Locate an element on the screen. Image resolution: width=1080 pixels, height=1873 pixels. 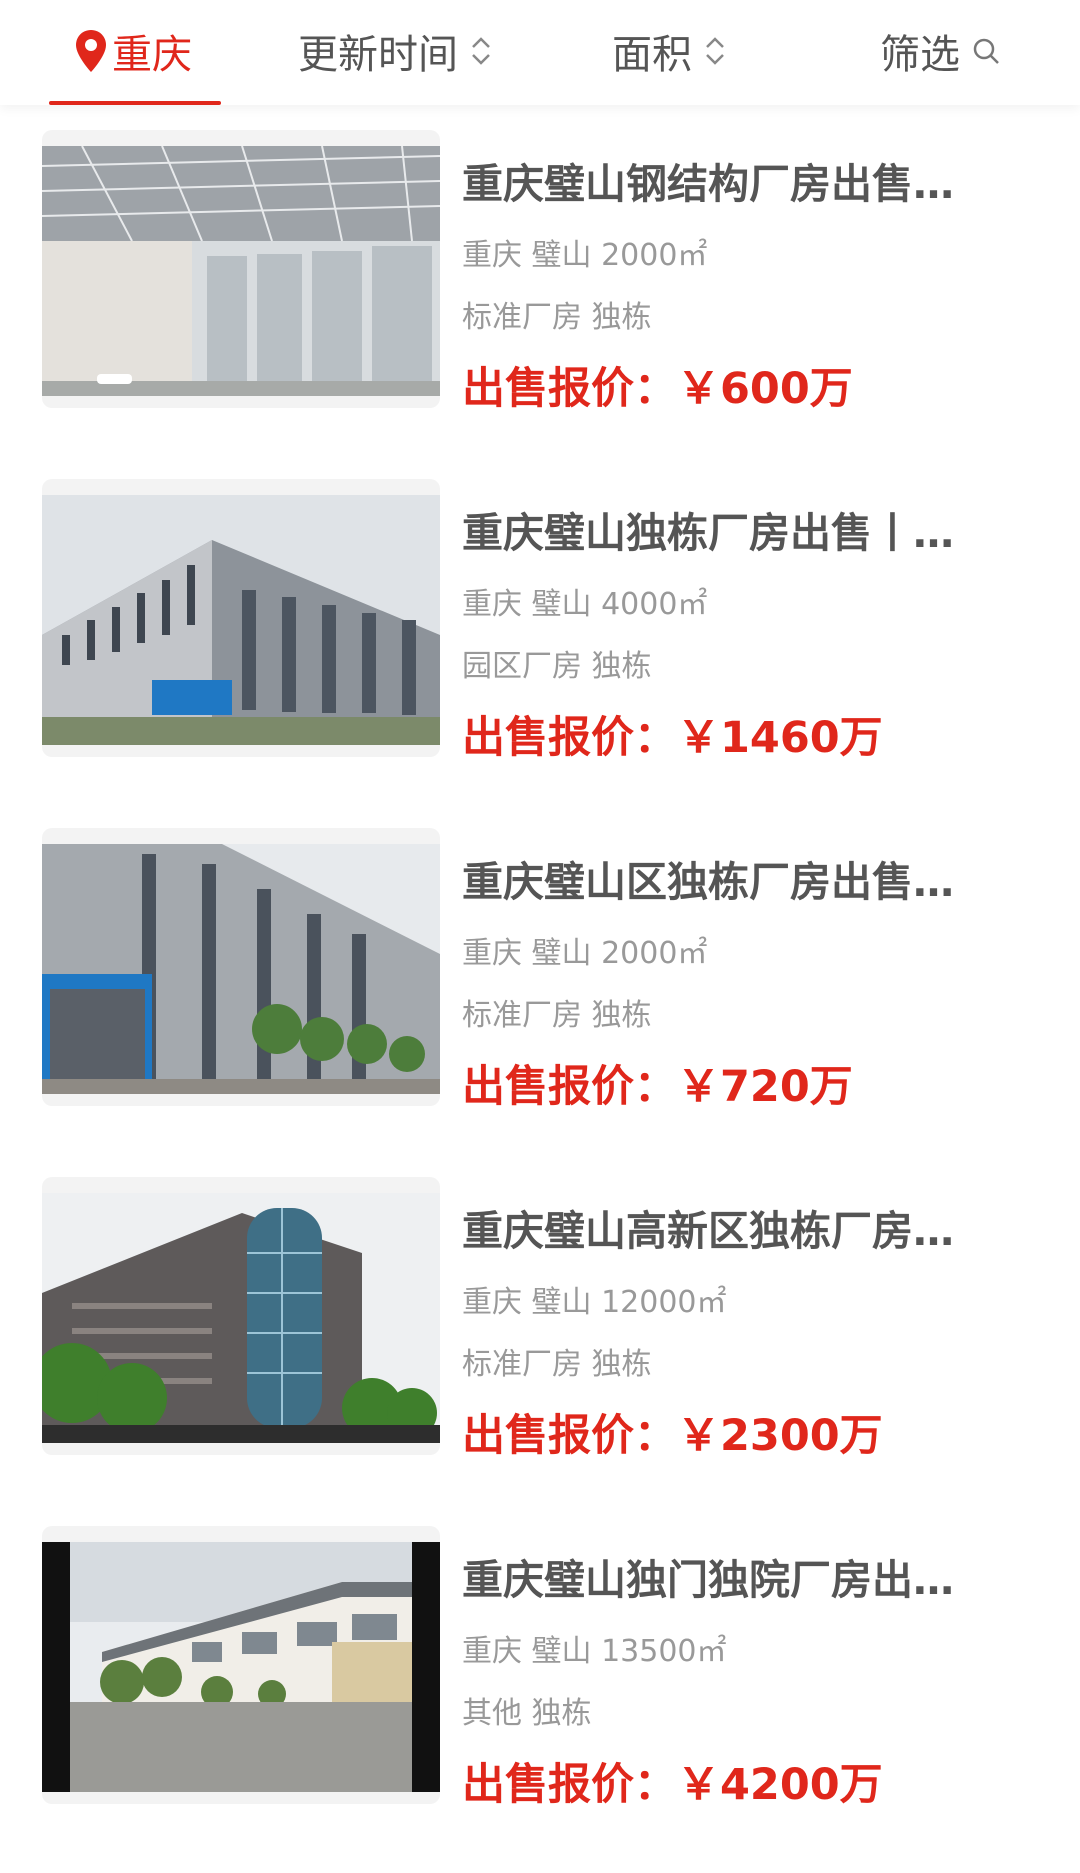
factory-courtyard-image is located at coordinates (241, 1667).